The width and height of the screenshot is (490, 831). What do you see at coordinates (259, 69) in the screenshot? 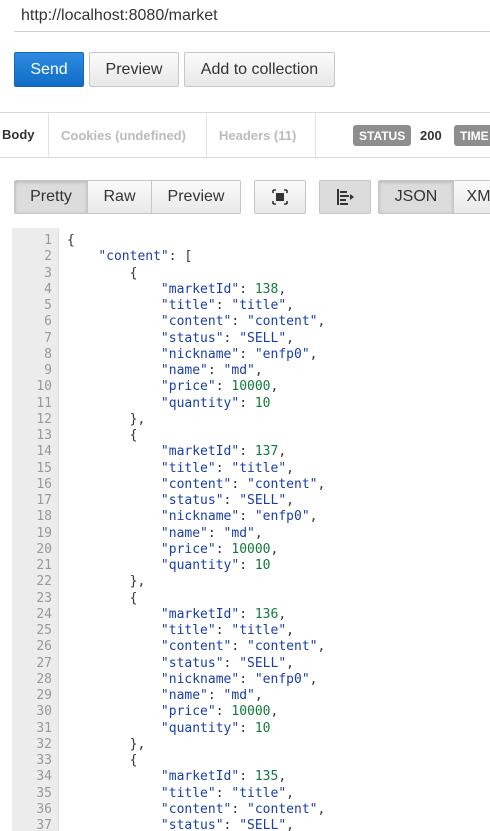
I see `add-to-collection-button: Add to collection` at bounding box center [259, 69].